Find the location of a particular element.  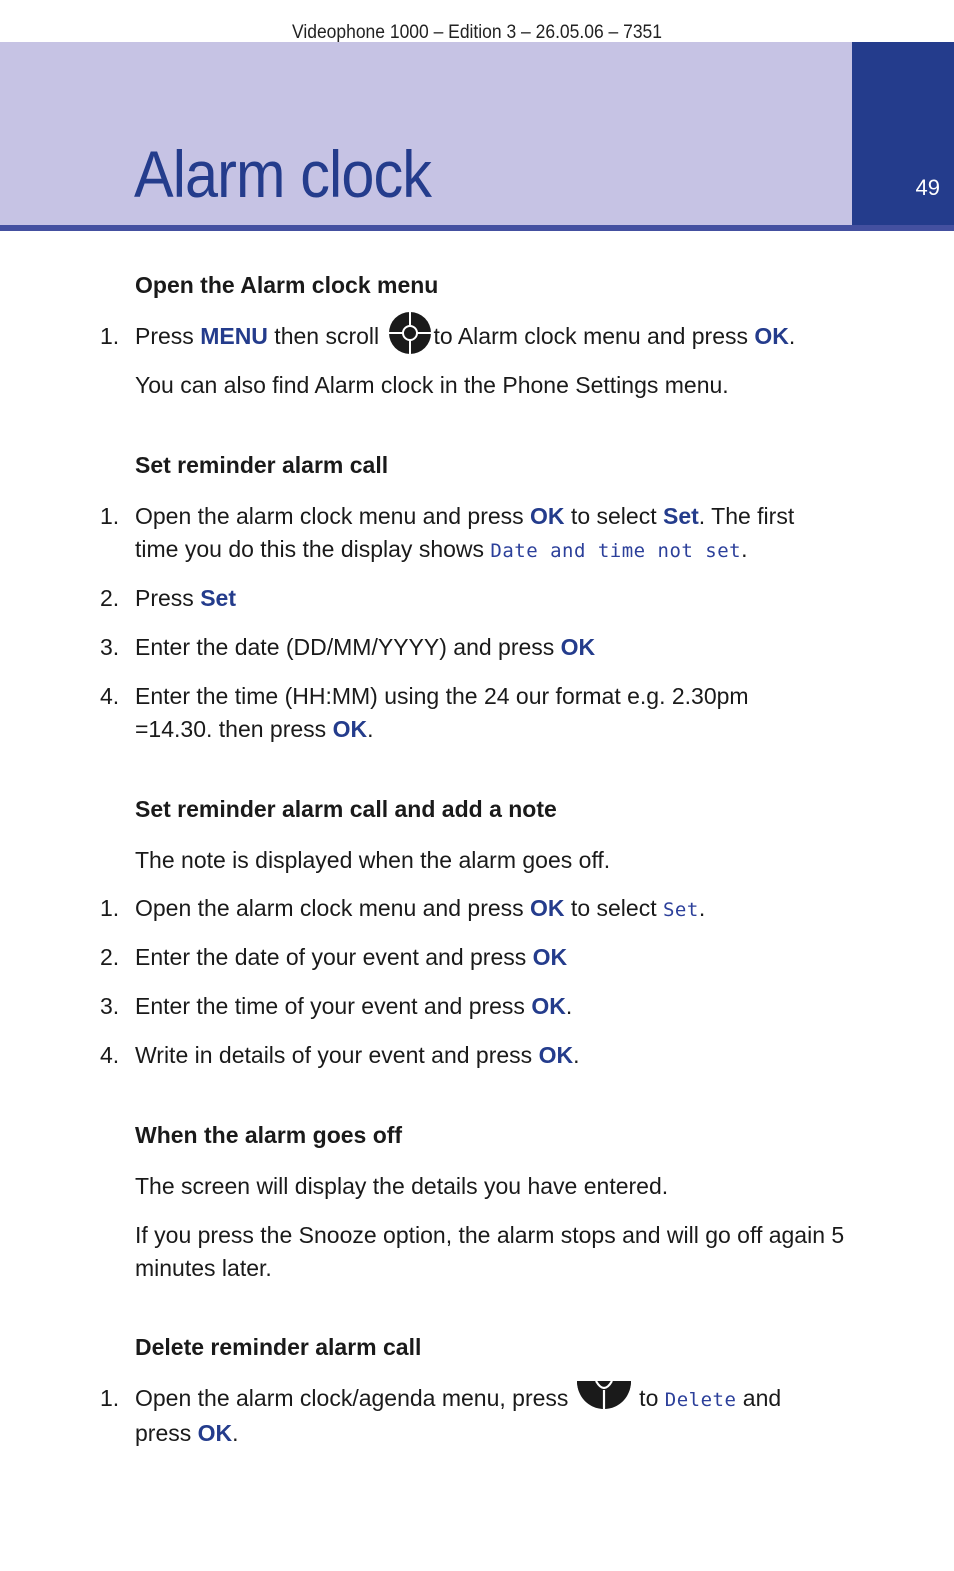

section-heading-add-note: Set reminder alarm call and add a note is located at coordinates (346, 809).